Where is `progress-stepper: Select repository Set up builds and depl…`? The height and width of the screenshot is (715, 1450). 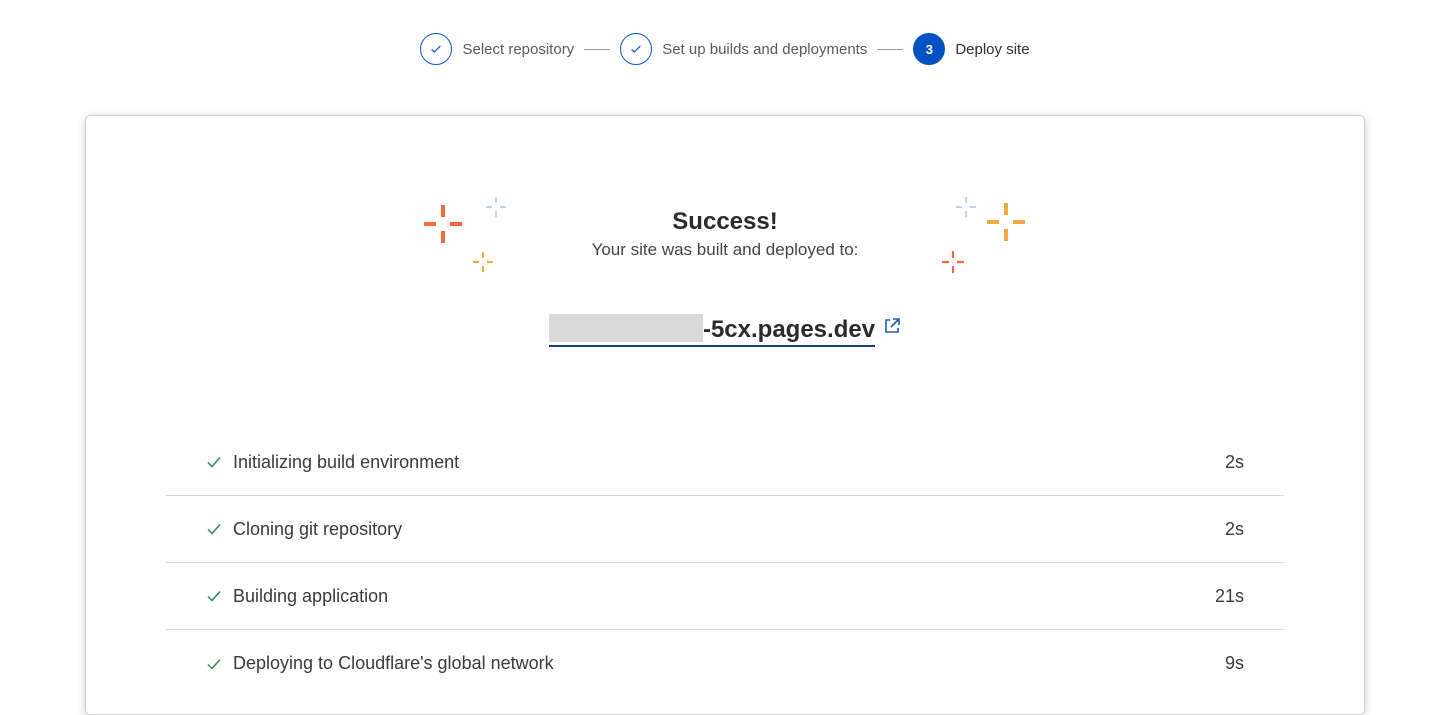
progress-stepper: Select repository Set up builds and depl… is located at coordinates (725, 49).